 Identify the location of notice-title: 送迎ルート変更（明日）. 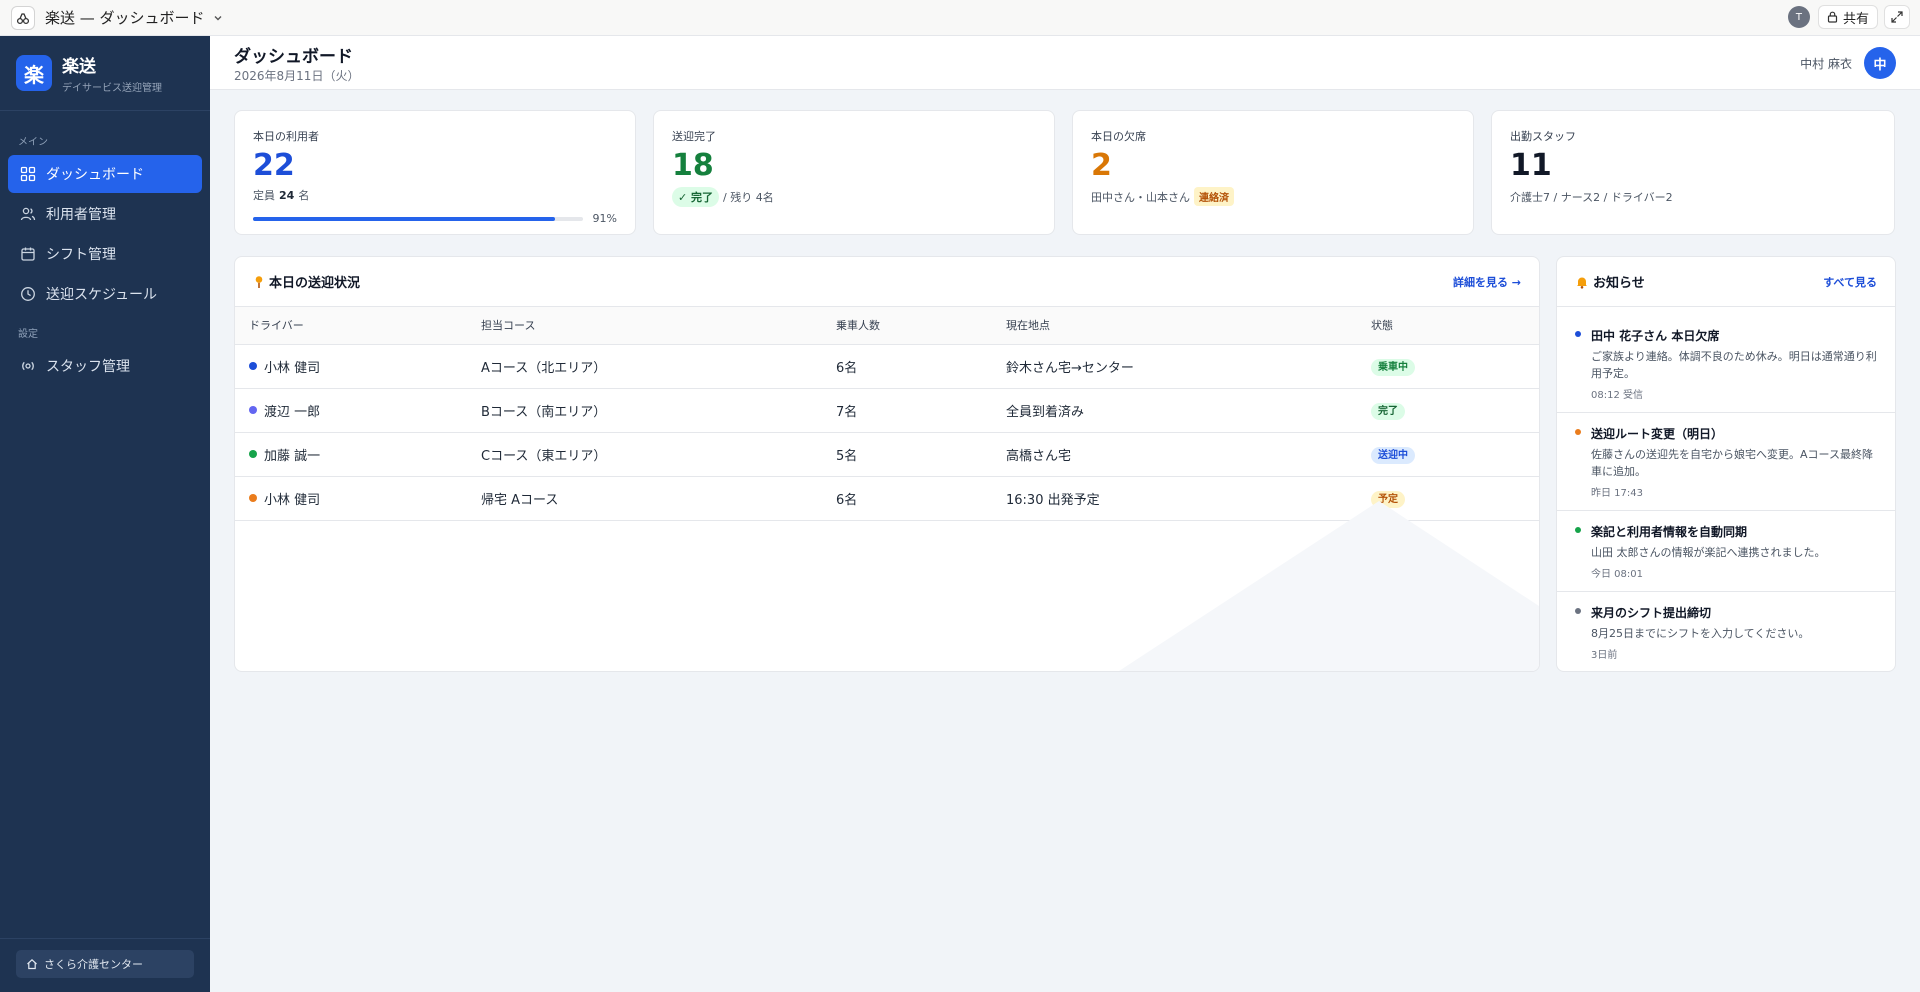
(1657, 434).